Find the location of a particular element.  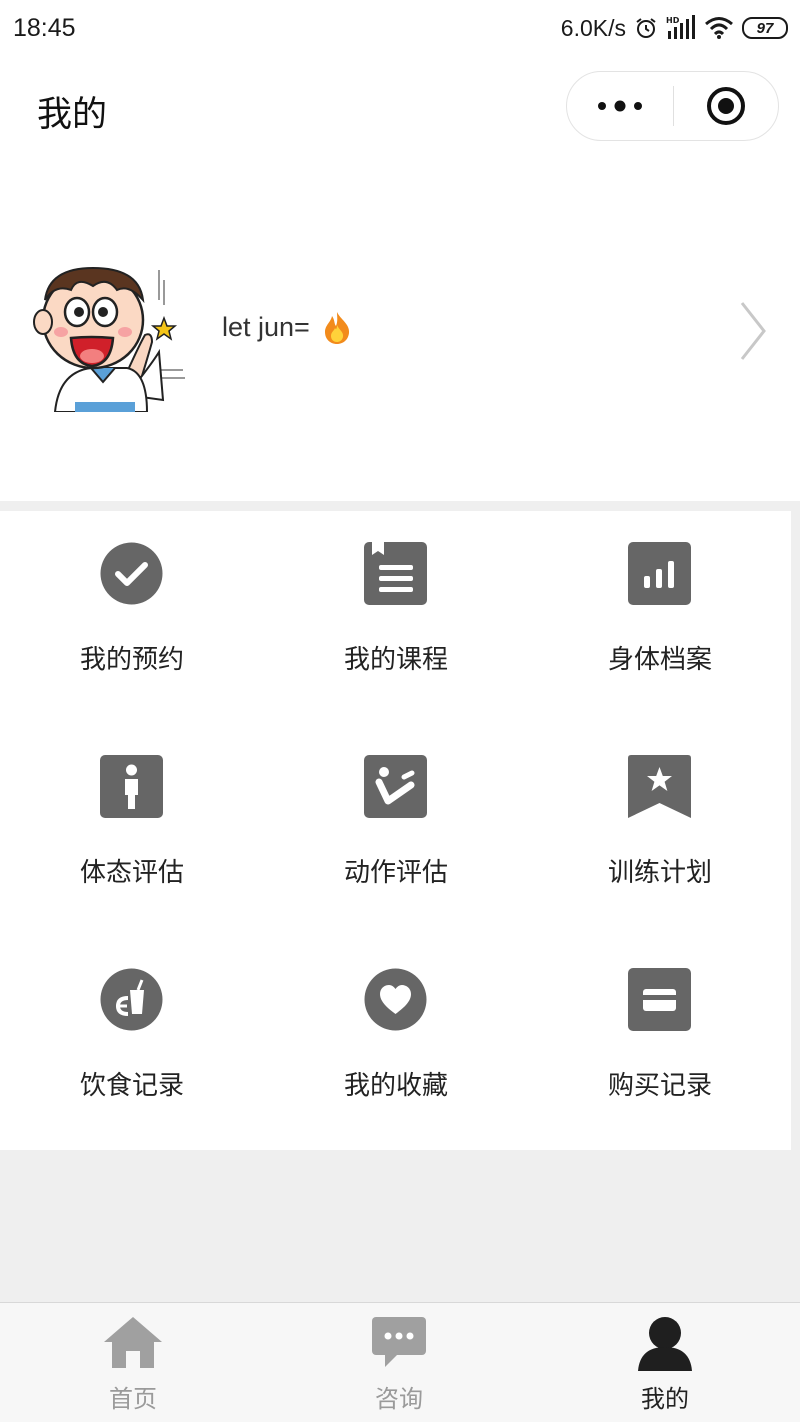

grid-label: 我的预约 is located at coordinates (131, 660).